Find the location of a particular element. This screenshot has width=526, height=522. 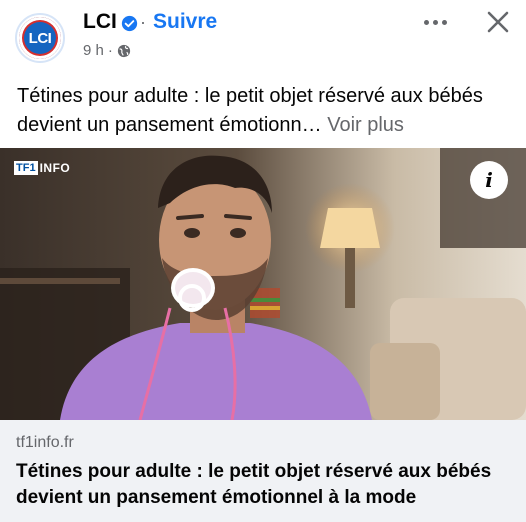

post-header: LCI LCI · Suivre 9 h · is located at coordinates (263, 39).